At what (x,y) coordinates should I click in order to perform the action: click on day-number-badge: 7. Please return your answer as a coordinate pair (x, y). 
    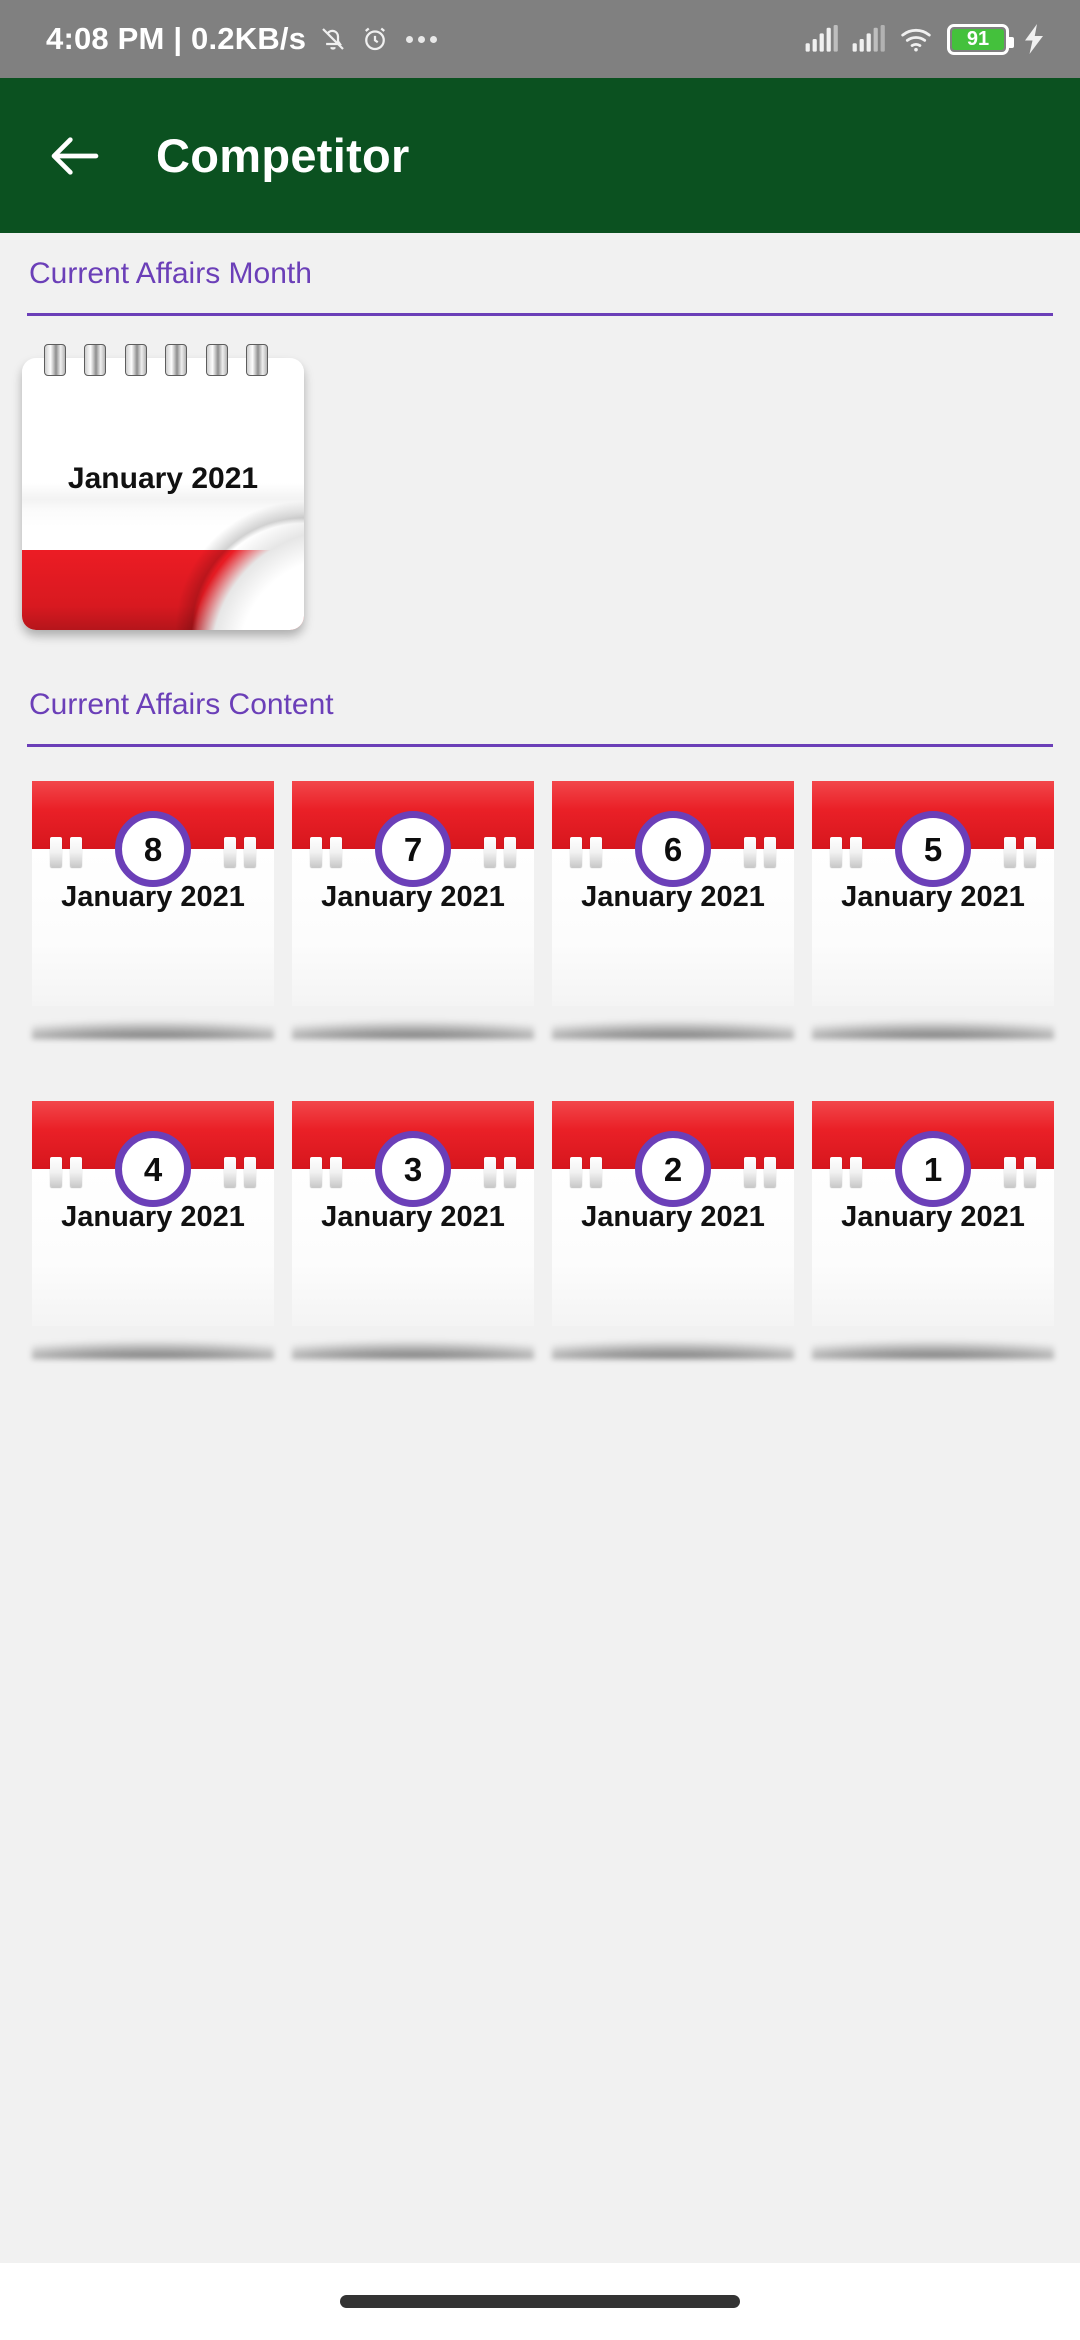
    Looking at the image, I should click on (413, 849).